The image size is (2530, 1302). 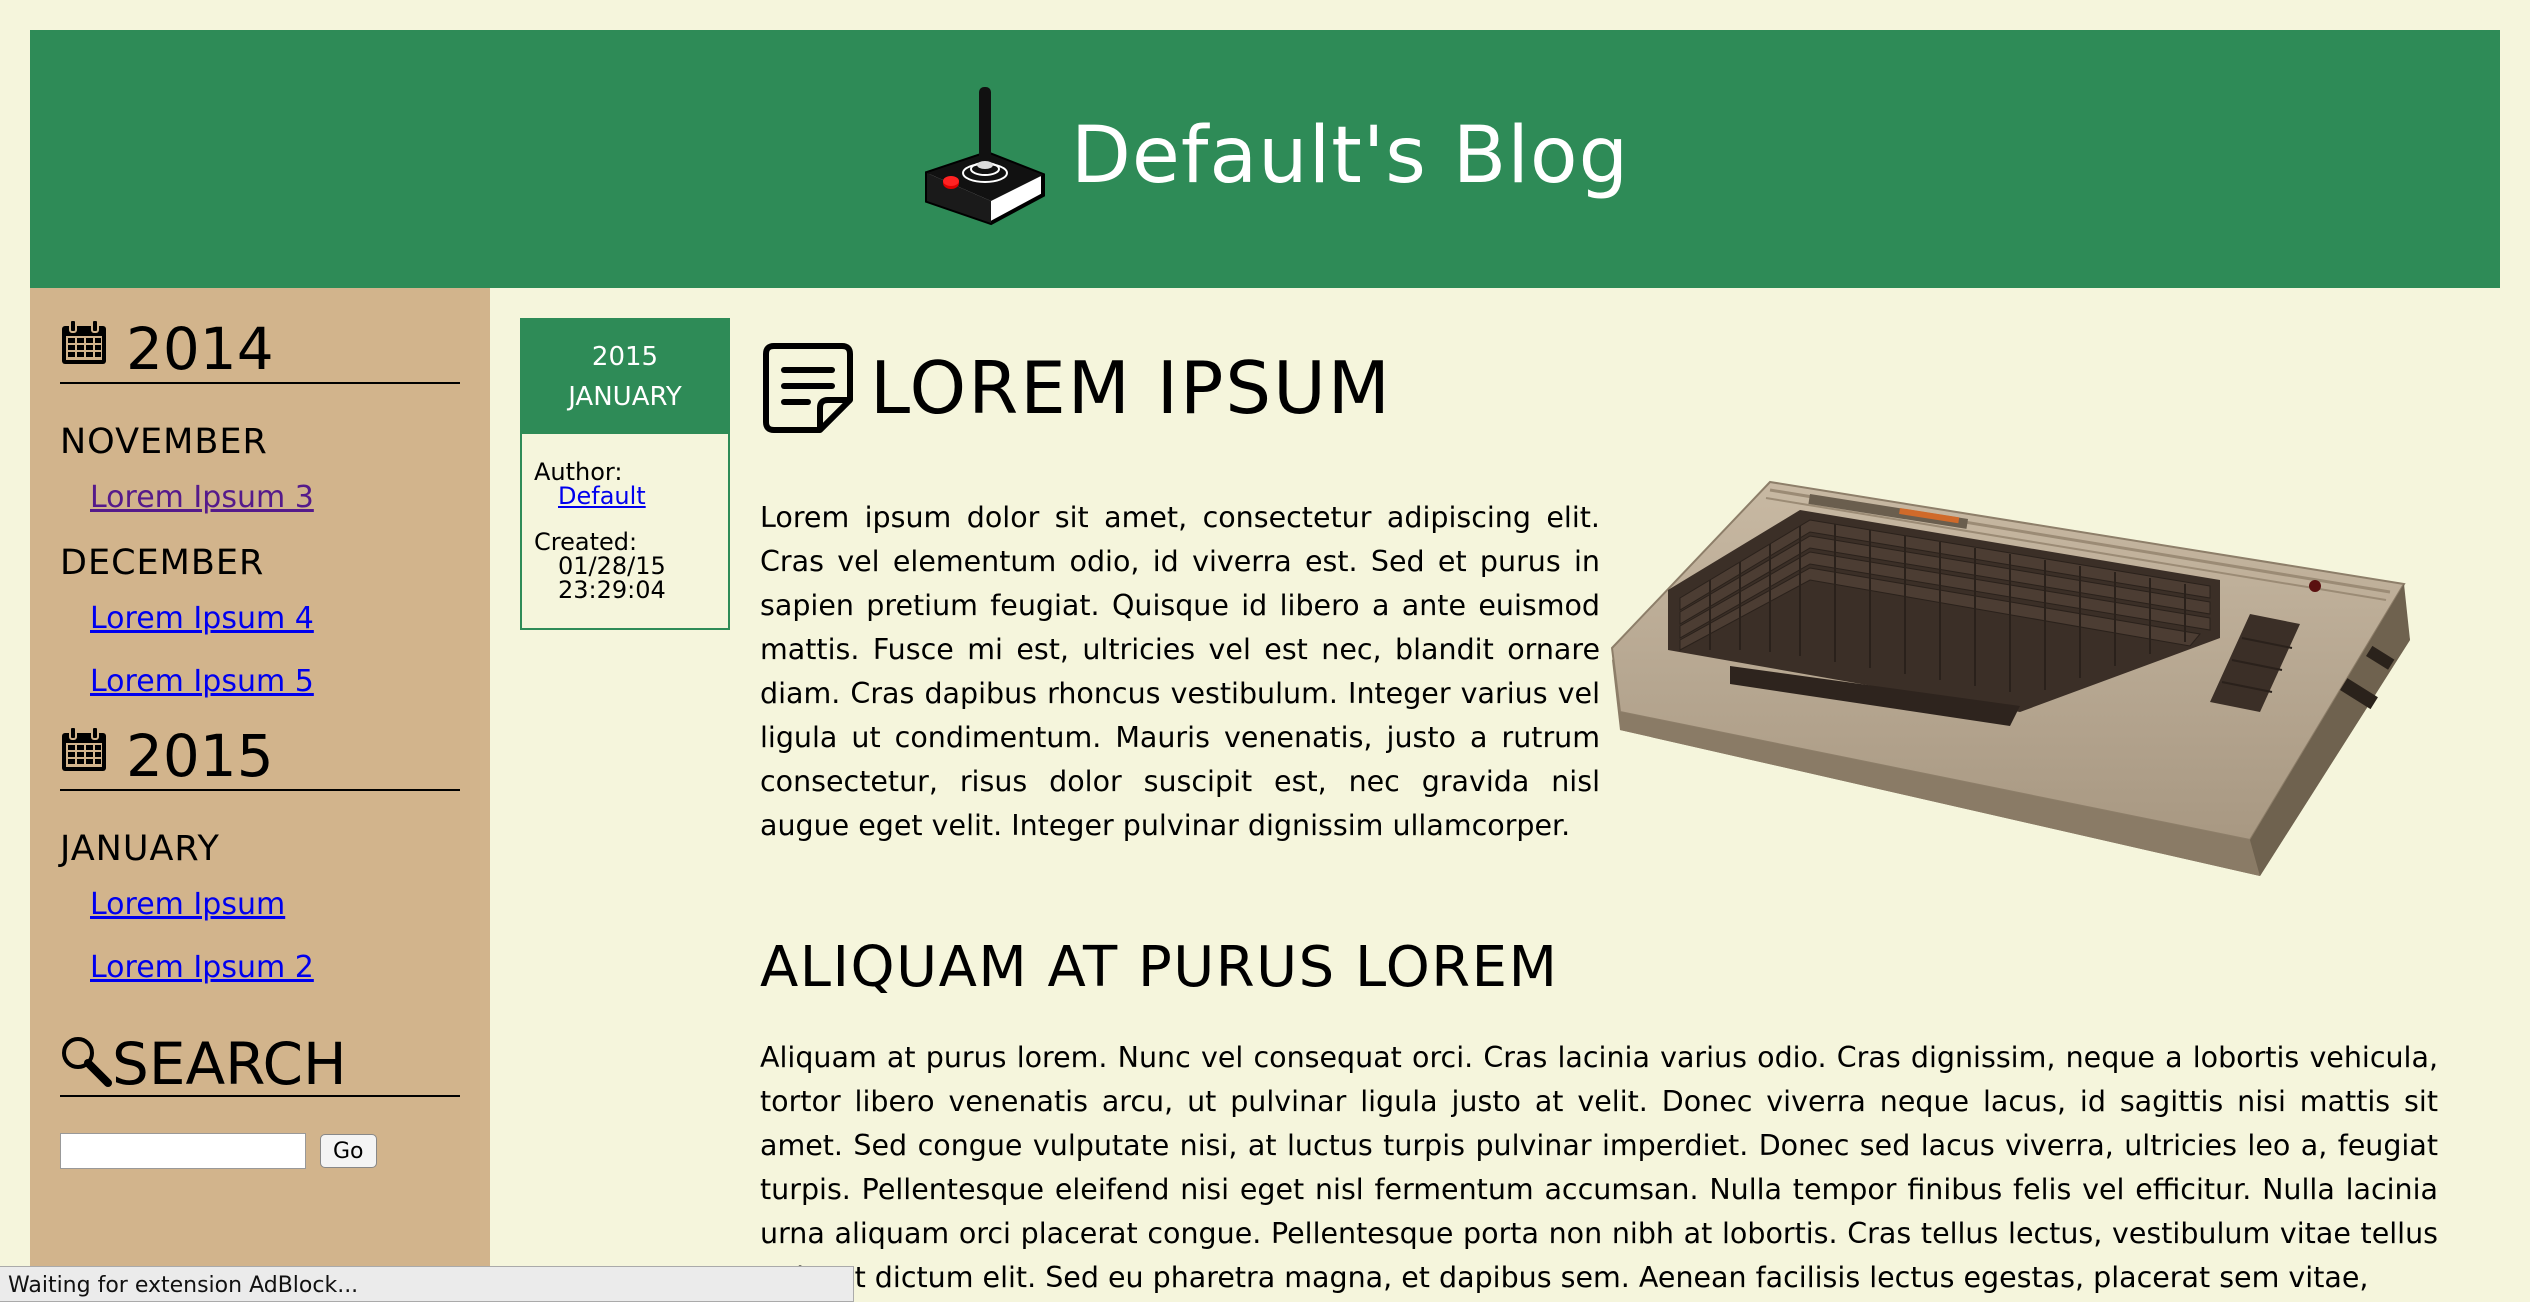 I want to click on sidebar-post-link: Lorem Ipsum 5, so click(x=275, y=681).